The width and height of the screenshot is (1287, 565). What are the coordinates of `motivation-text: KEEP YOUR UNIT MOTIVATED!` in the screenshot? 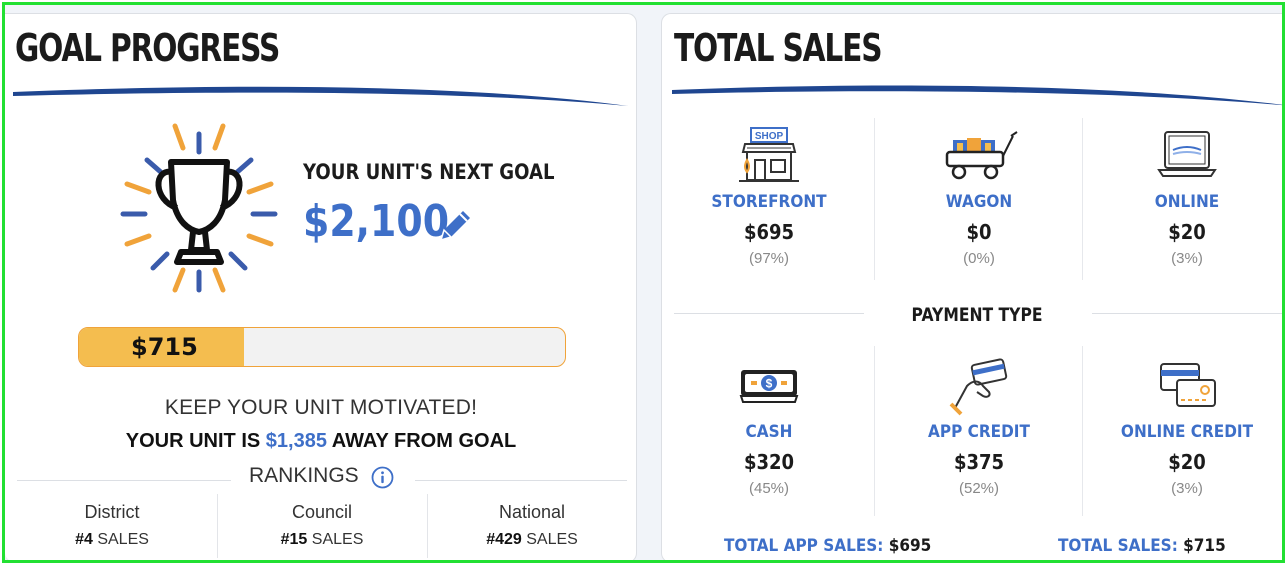 It's located at (321, 407).